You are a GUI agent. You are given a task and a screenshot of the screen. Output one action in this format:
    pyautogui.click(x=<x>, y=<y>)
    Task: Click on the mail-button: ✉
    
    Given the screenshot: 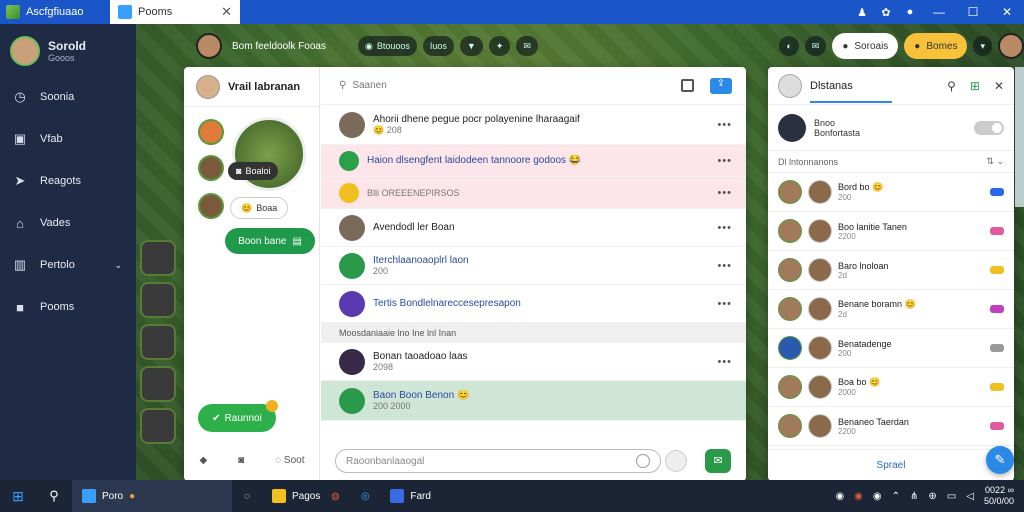 What is the action you would take?
    pyautogui.click(x=815, y=46)
    